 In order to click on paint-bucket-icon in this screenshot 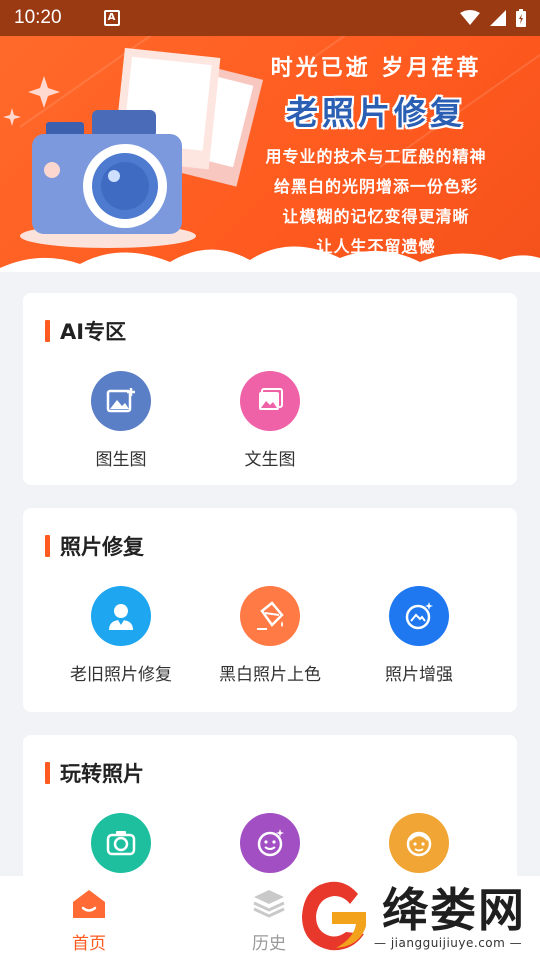, I will do `click(270, 616)`.